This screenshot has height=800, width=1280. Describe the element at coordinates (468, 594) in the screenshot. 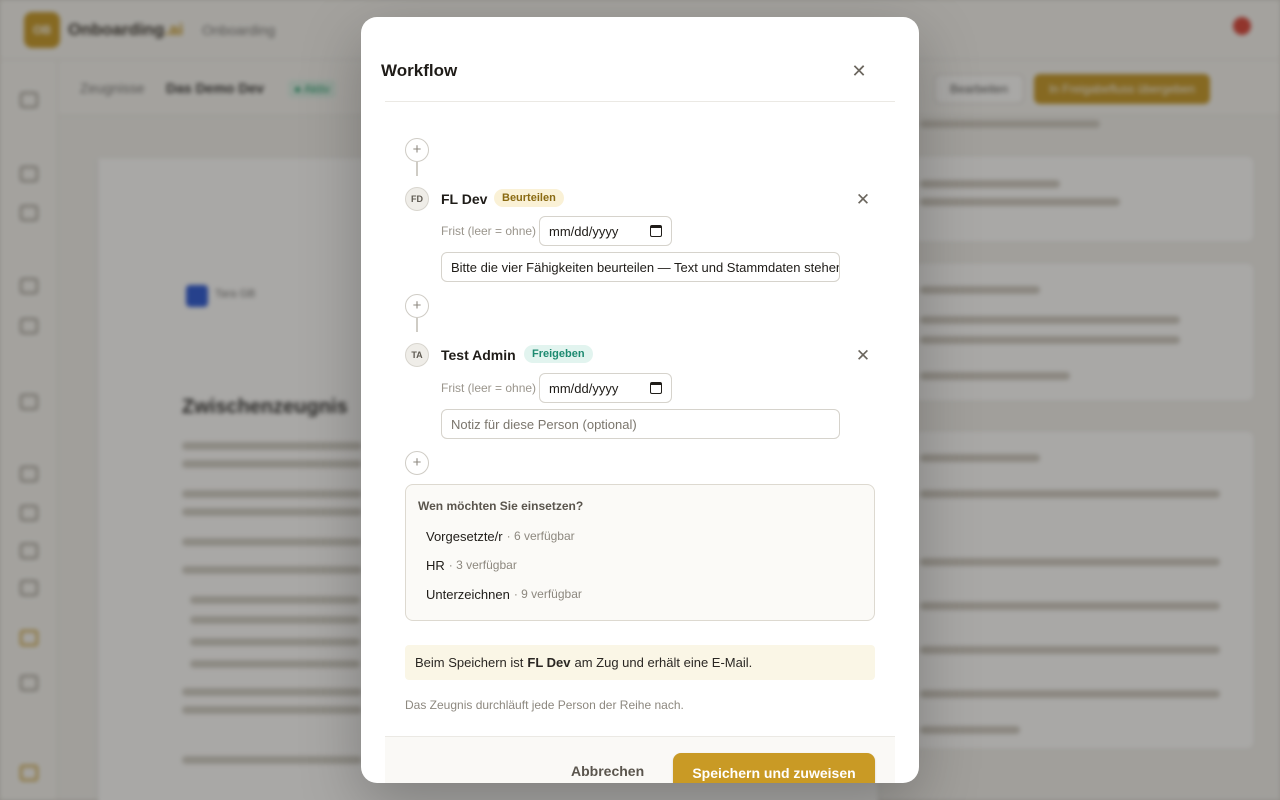

I see `option-label: Unterzeichnen` at that location.